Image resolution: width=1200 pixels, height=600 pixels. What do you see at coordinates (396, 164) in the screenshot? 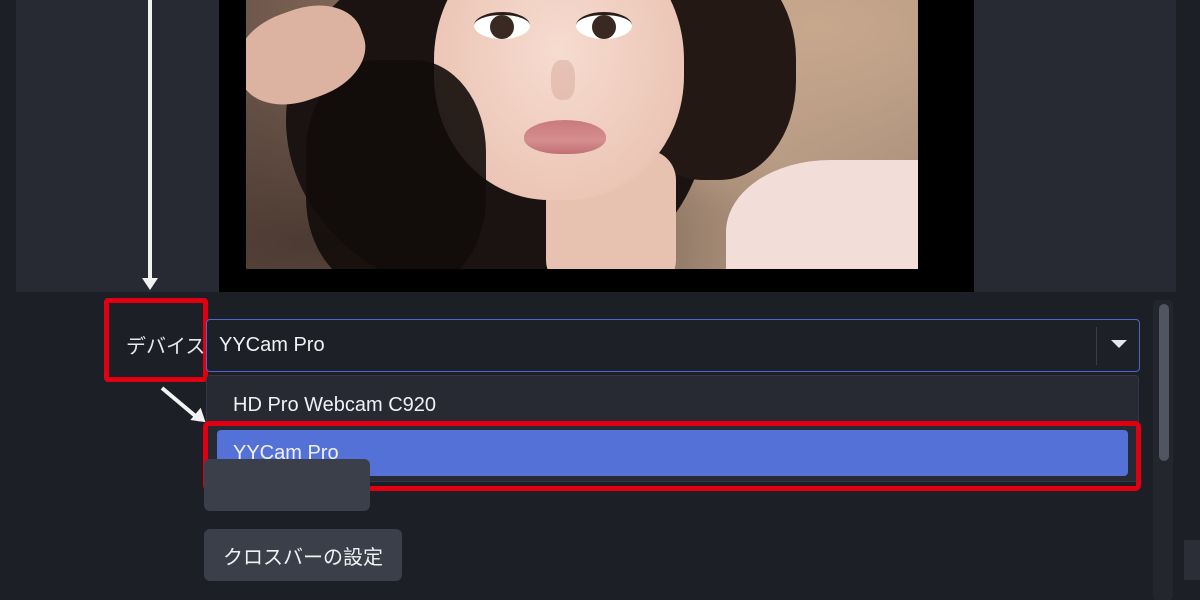
I see `preview-hair-strands` at bounding box center [396, 164].